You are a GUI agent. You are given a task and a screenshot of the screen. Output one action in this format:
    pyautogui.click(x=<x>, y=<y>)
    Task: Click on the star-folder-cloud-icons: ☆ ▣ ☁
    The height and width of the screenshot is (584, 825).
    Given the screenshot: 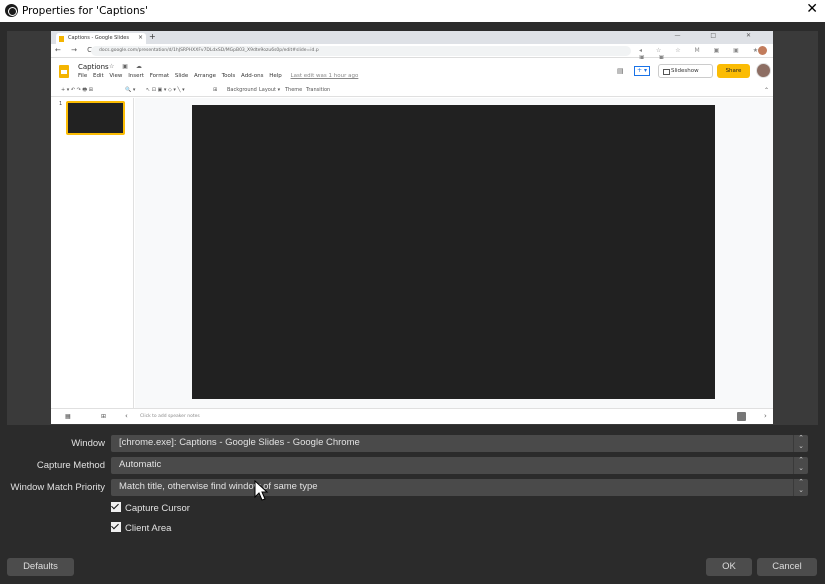 What is the action you would take?
    pyautogui.click(x=127, y=66)
    